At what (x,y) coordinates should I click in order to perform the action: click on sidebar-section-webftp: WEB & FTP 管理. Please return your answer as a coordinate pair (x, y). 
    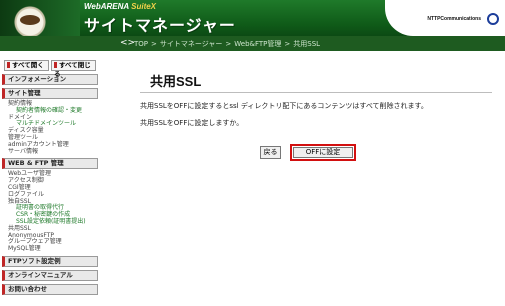
    Looking at the image, I should click on (50, 164).